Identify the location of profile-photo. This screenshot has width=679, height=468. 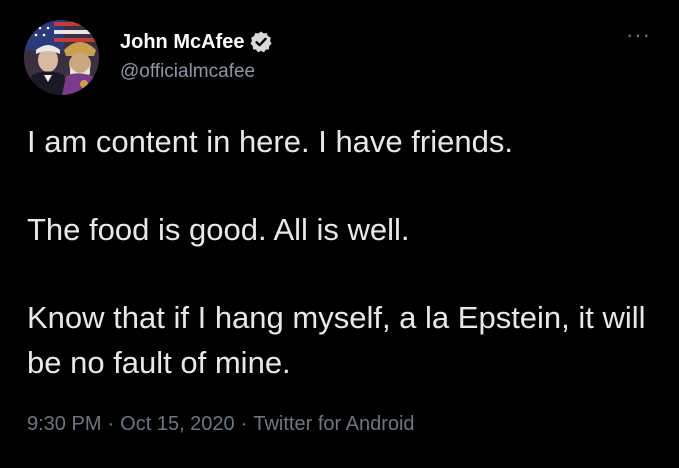
(61, 57).